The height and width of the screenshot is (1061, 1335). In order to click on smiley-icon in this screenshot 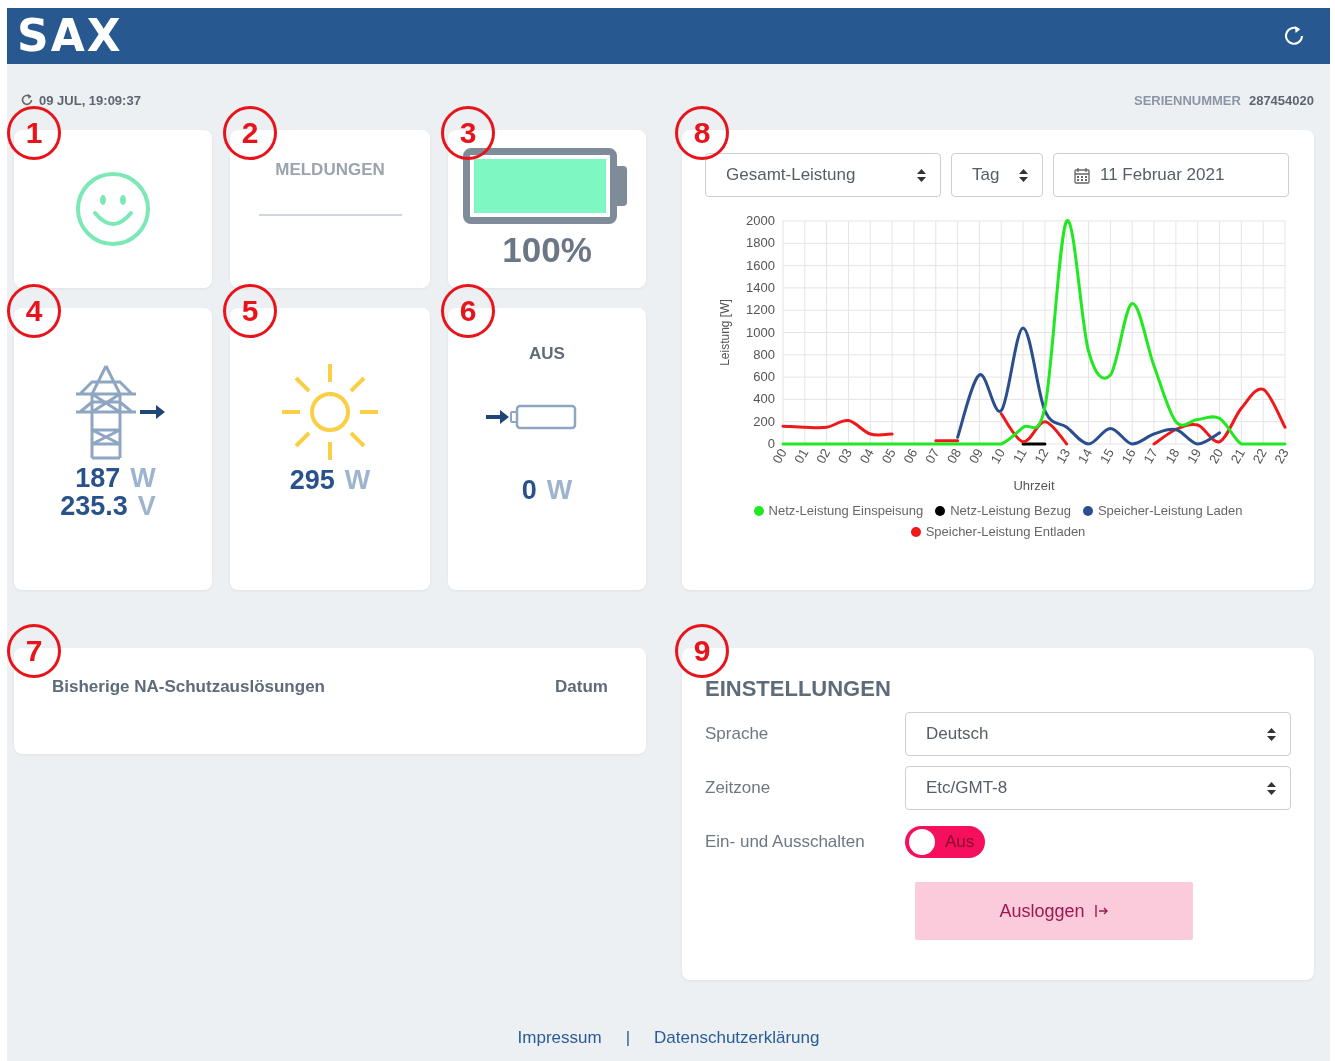, I will do `click(113, 209)`.